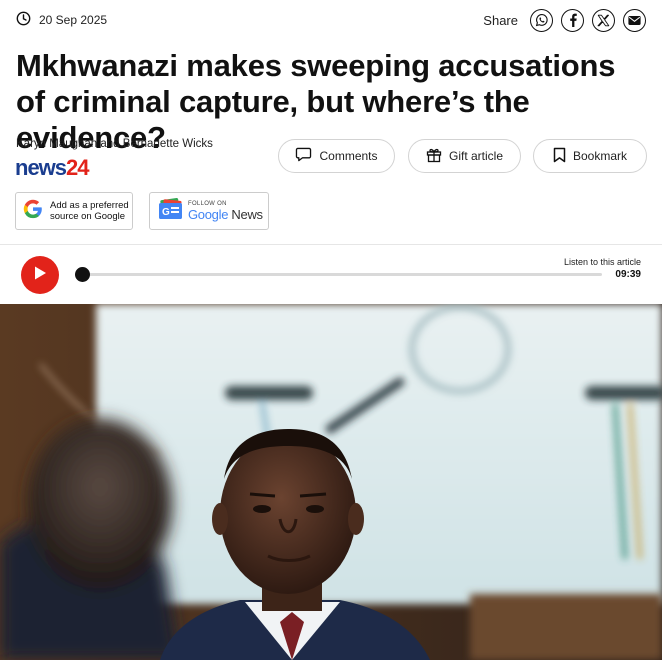 The image size is (662, 660). What do you see at coordinates (348, 156) in the screenshot?
I see `comments-label: Comments` at bounding box center [348, 156].